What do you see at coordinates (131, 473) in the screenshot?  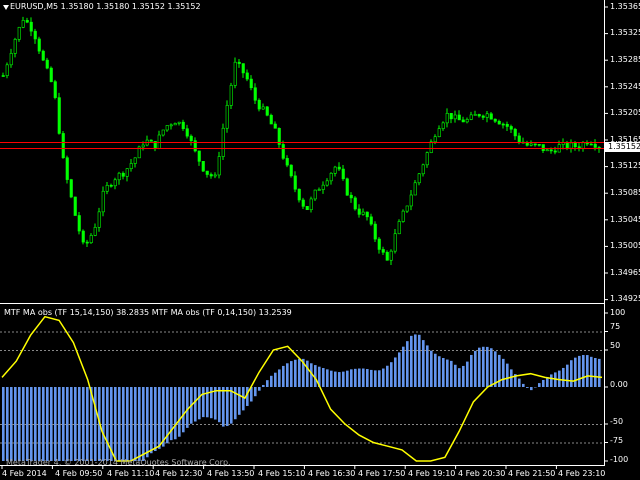 I see `time-axis-label: 4 Feb 11:10` at bounding box center [131, 473].